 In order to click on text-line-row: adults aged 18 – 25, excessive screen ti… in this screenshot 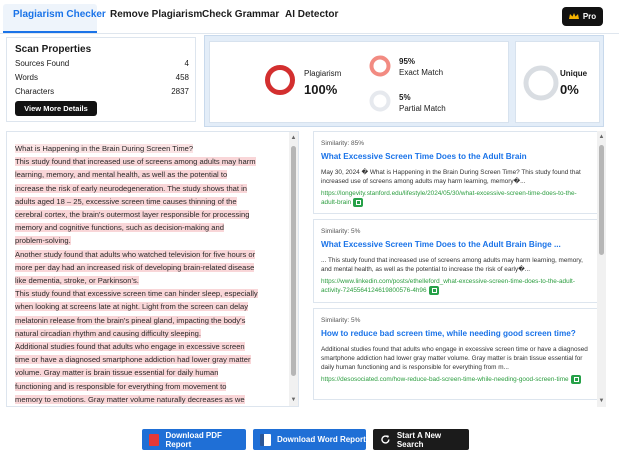, I will do `click(148, 201)`.